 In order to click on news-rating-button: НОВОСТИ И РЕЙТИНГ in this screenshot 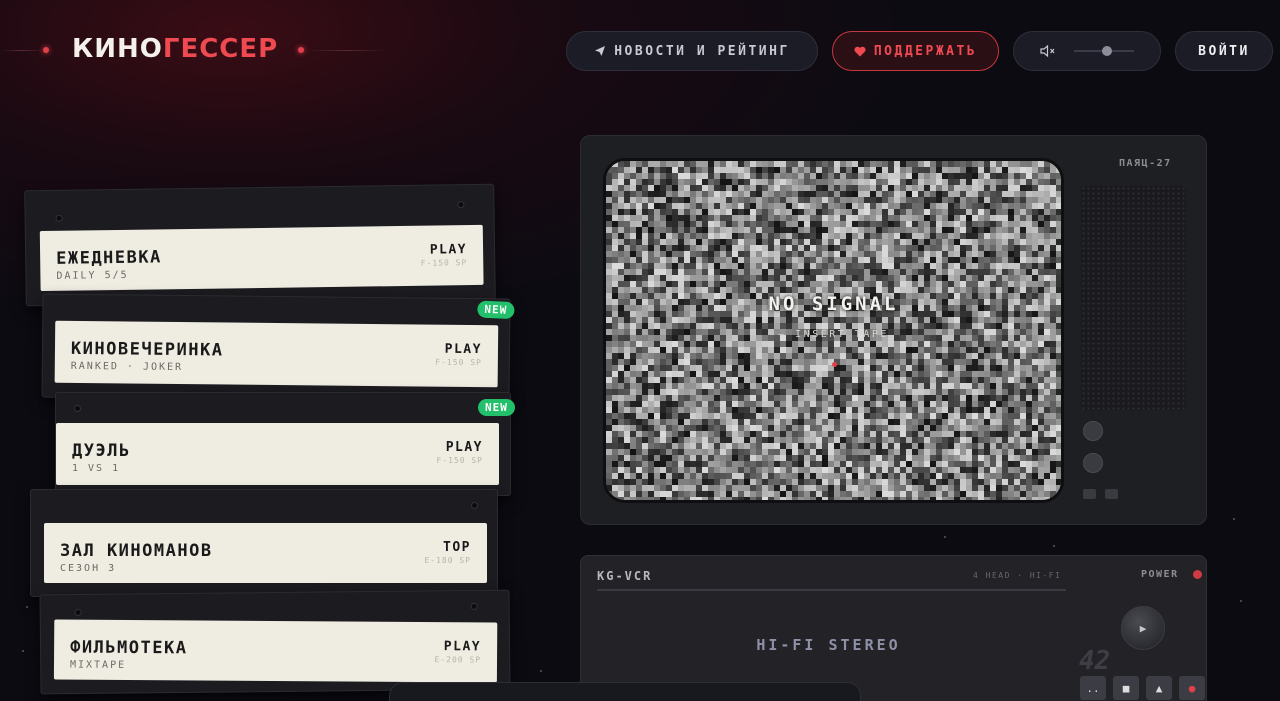, I will do `click(692, 51)`.